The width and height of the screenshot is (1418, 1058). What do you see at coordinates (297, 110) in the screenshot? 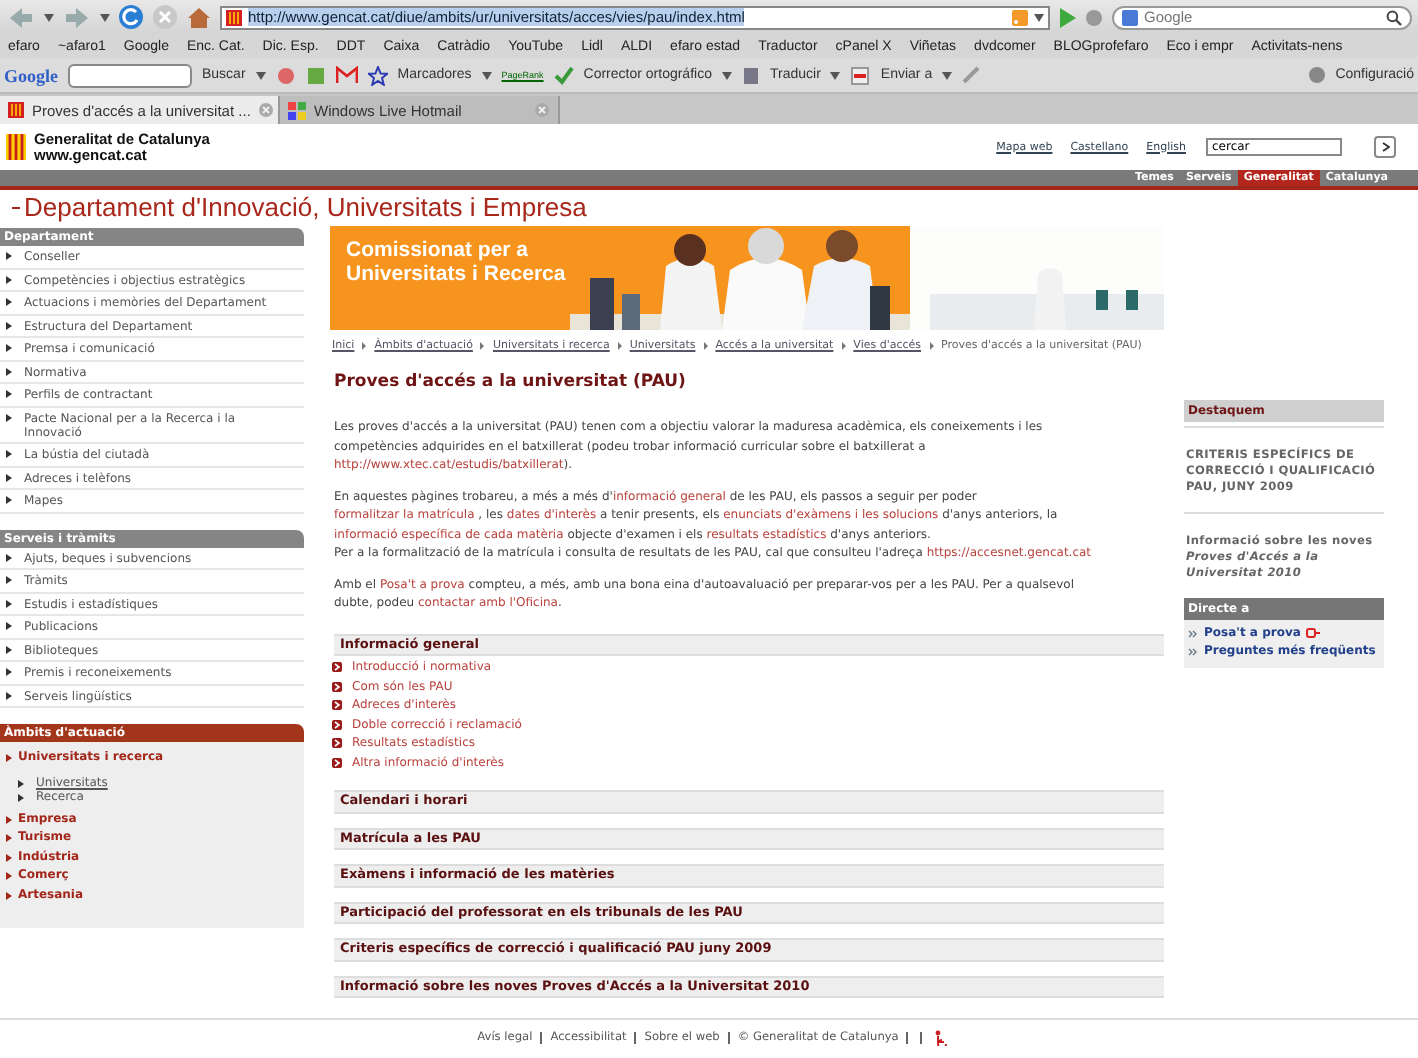
I see `windows-icon` at bounding box center [297, 110].